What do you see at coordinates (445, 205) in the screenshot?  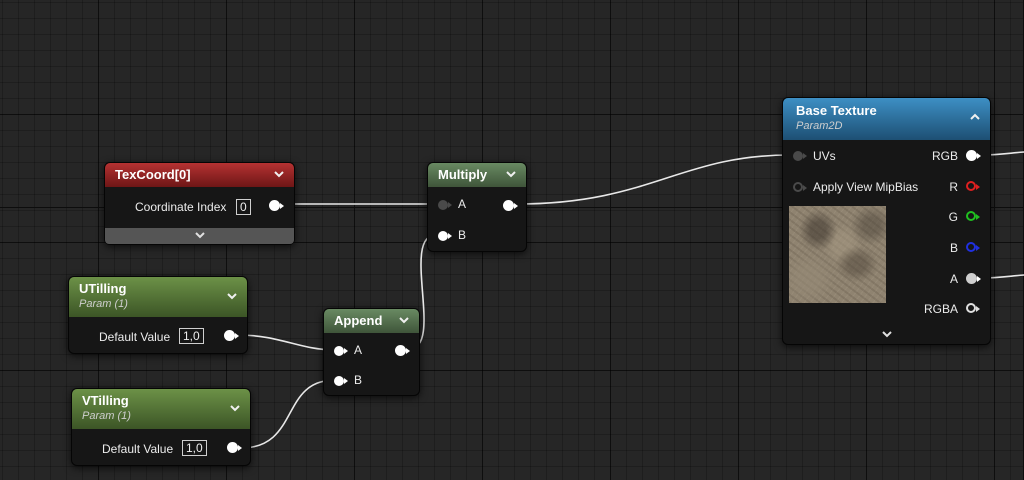 I see `multiply-input-a-pin` at bounding box center [445, 205].